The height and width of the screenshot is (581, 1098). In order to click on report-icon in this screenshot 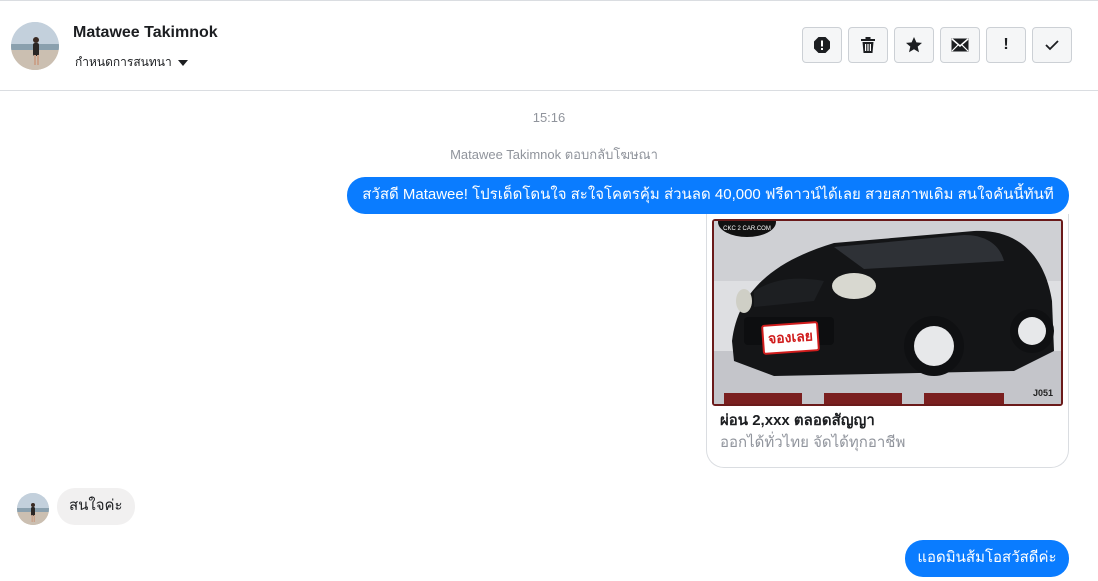, I will do `click(822, 45)`.